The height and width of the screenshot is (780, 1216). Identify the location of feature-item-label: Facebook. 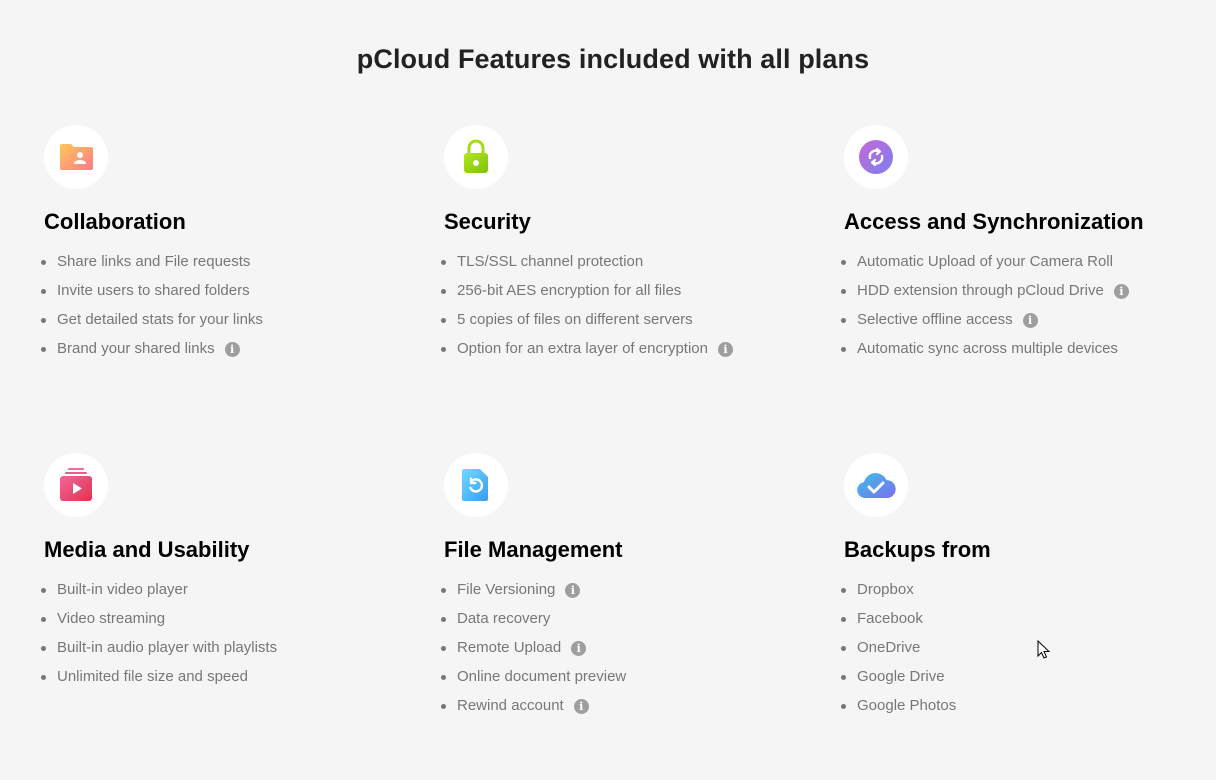
(890, 618).